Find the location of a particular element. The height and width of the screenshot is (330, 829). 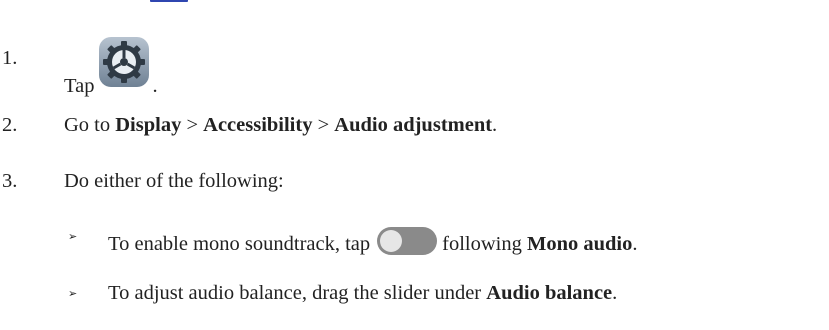

heading-underline-fragment is located at coordinates (169, 1).